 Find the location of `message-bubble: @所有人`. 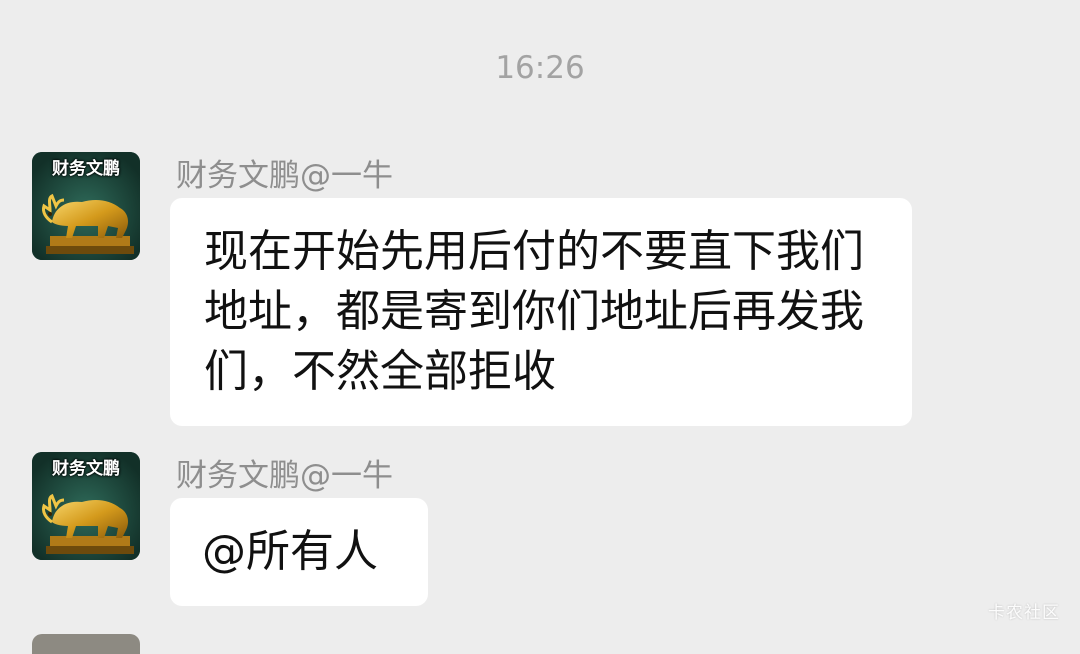

message-bubble: @所有人 is located at coordinates (299, 552).